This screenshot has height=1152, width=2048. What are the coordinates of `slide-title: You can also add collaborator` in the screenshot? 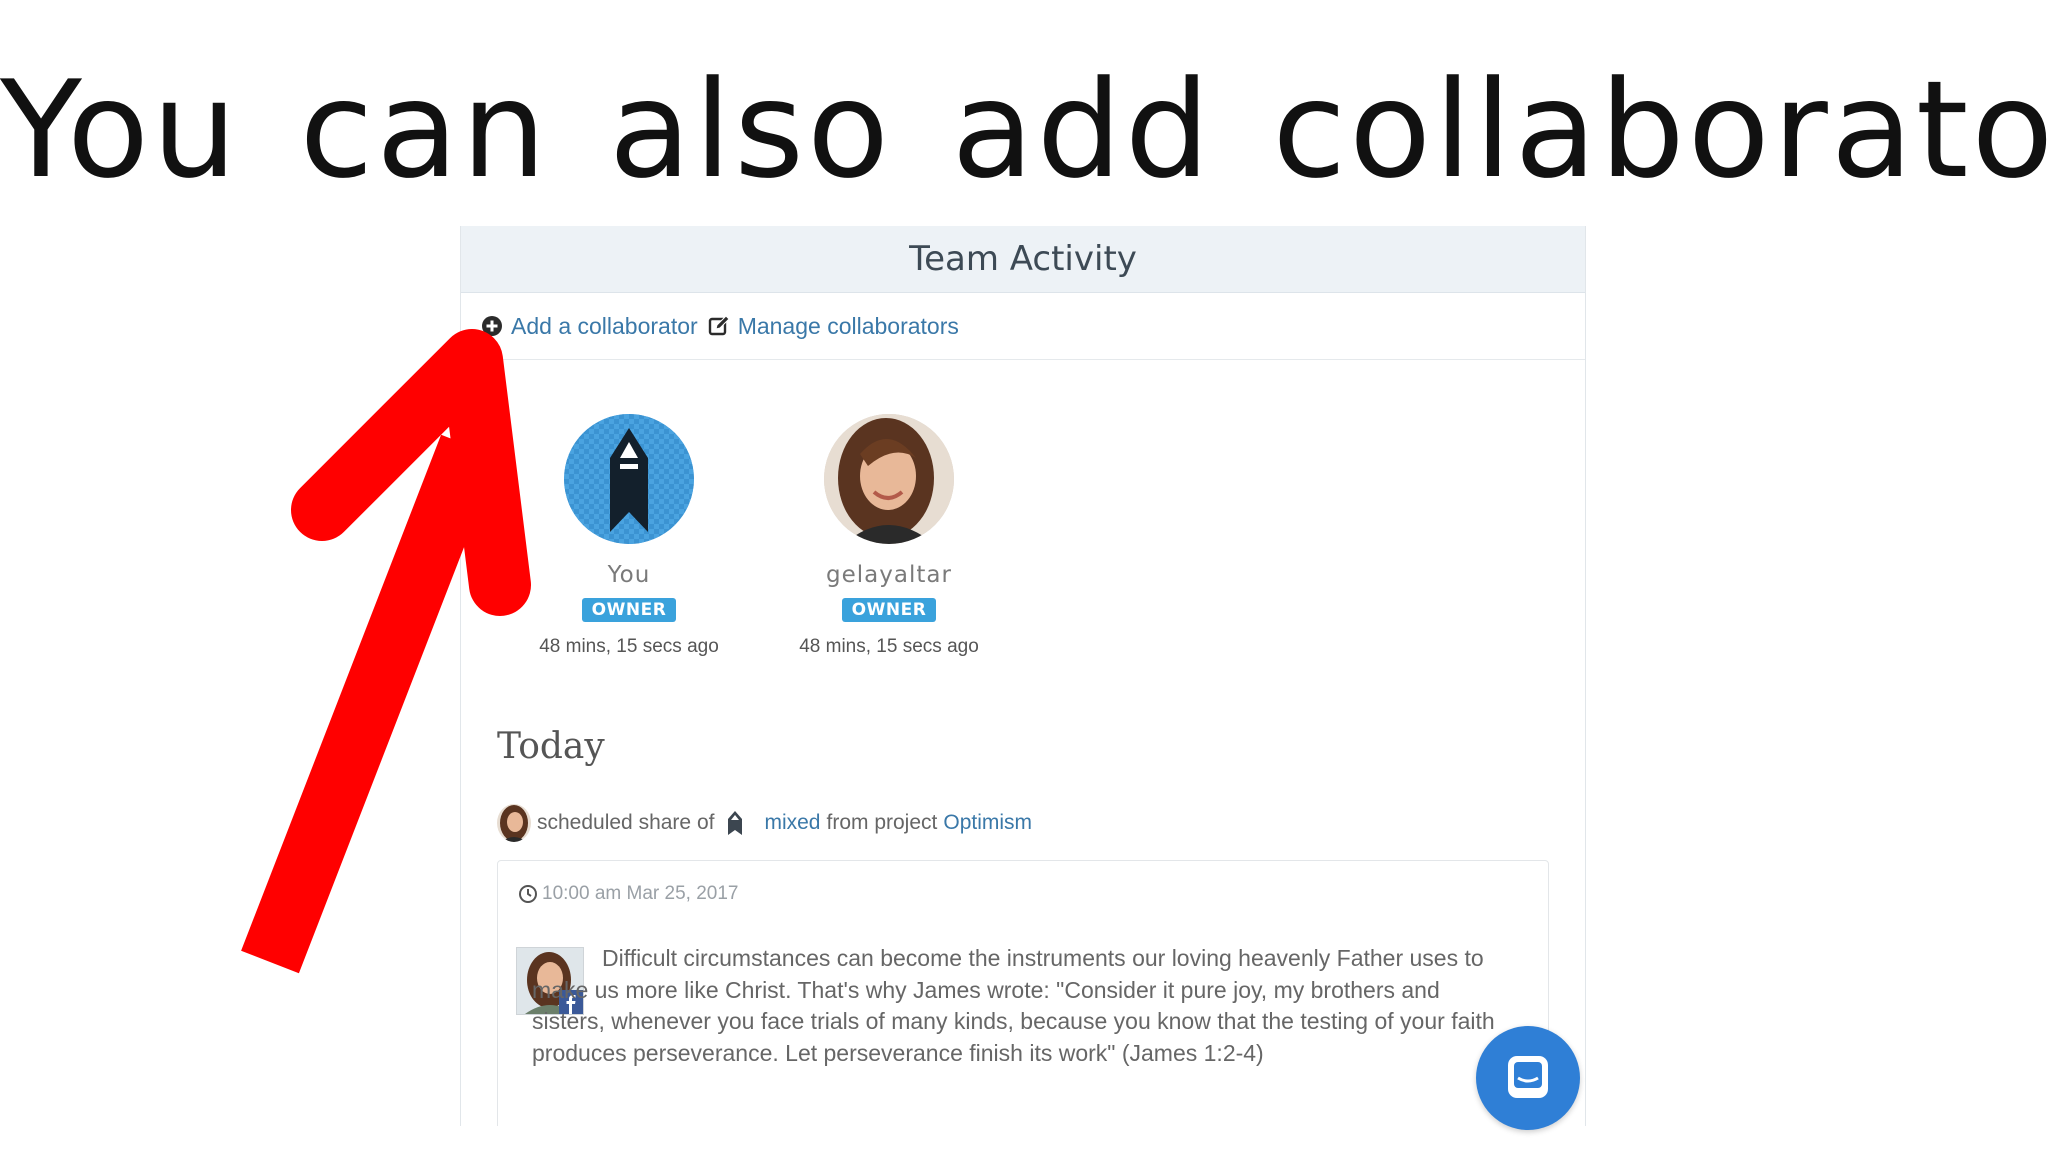 It's located at (1024, 130).